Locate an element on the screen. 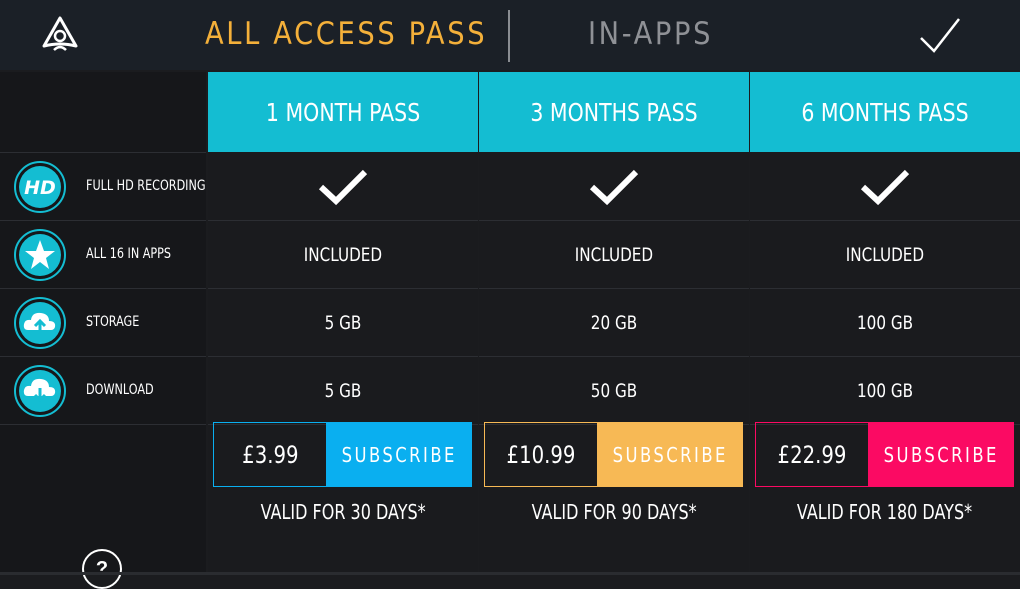 The height and width of the screenshot is (589, 1020). cell-storage: 20 GB is located at coordinates (614, 322).